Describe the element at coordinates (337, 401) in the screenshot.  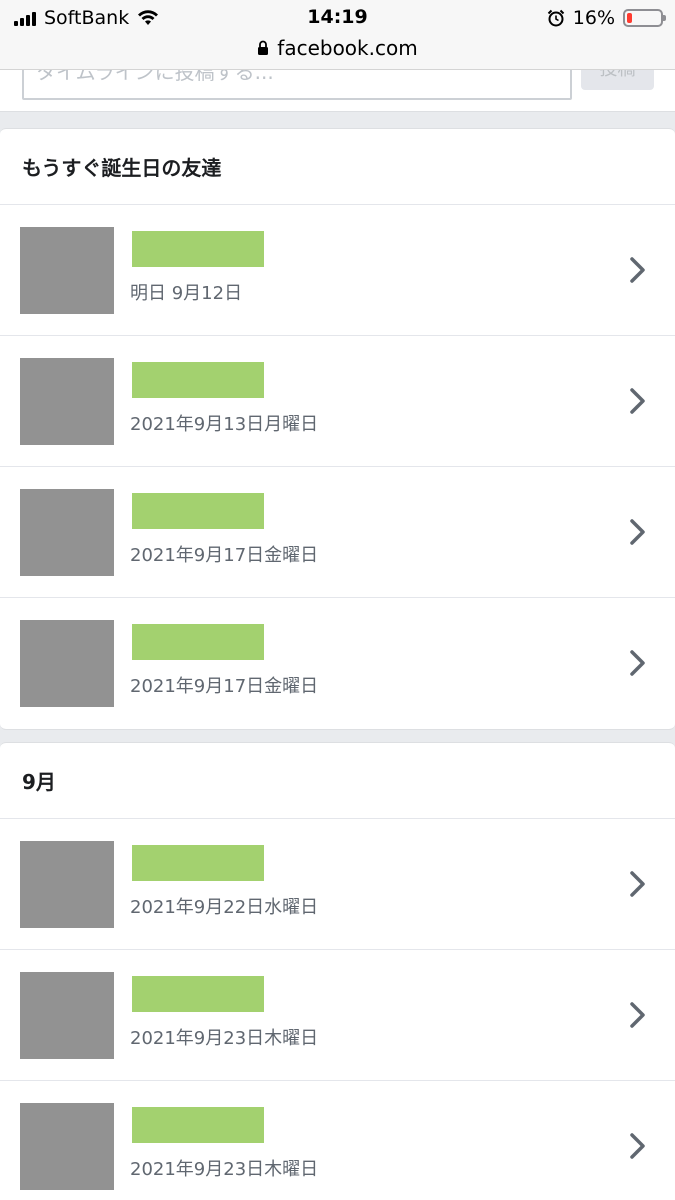
I see `friend-row: 2021年9月13日月曜日` at that location.